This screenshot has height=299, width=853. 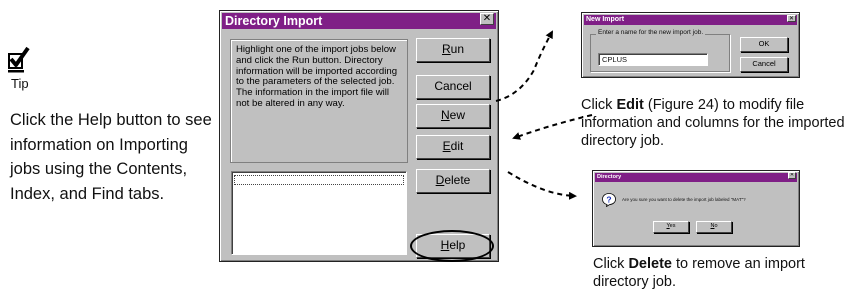 I want to click on delete-button: Delete, so click(x=453, y=181).